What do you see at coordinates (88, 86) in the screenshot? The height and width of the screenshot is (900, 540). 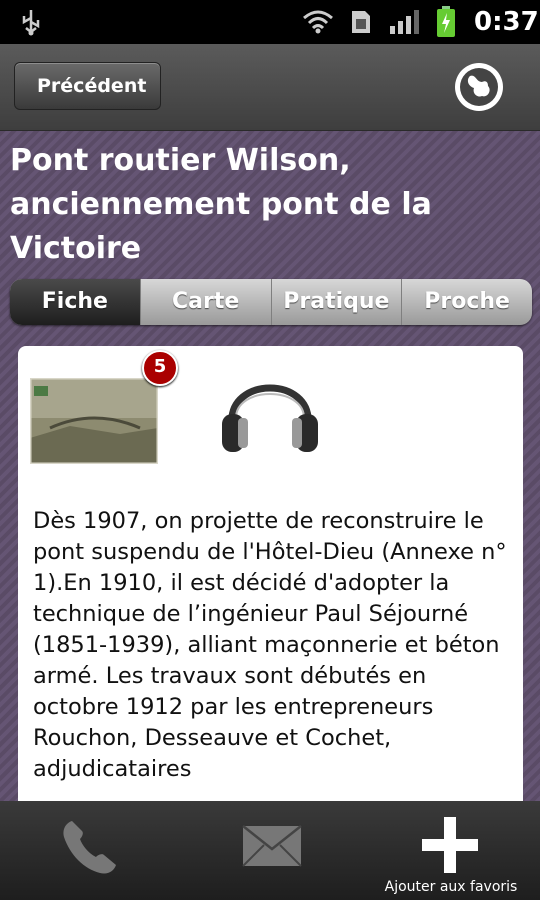 I see `back-button: Précédent` at bounding box center [88, 86].